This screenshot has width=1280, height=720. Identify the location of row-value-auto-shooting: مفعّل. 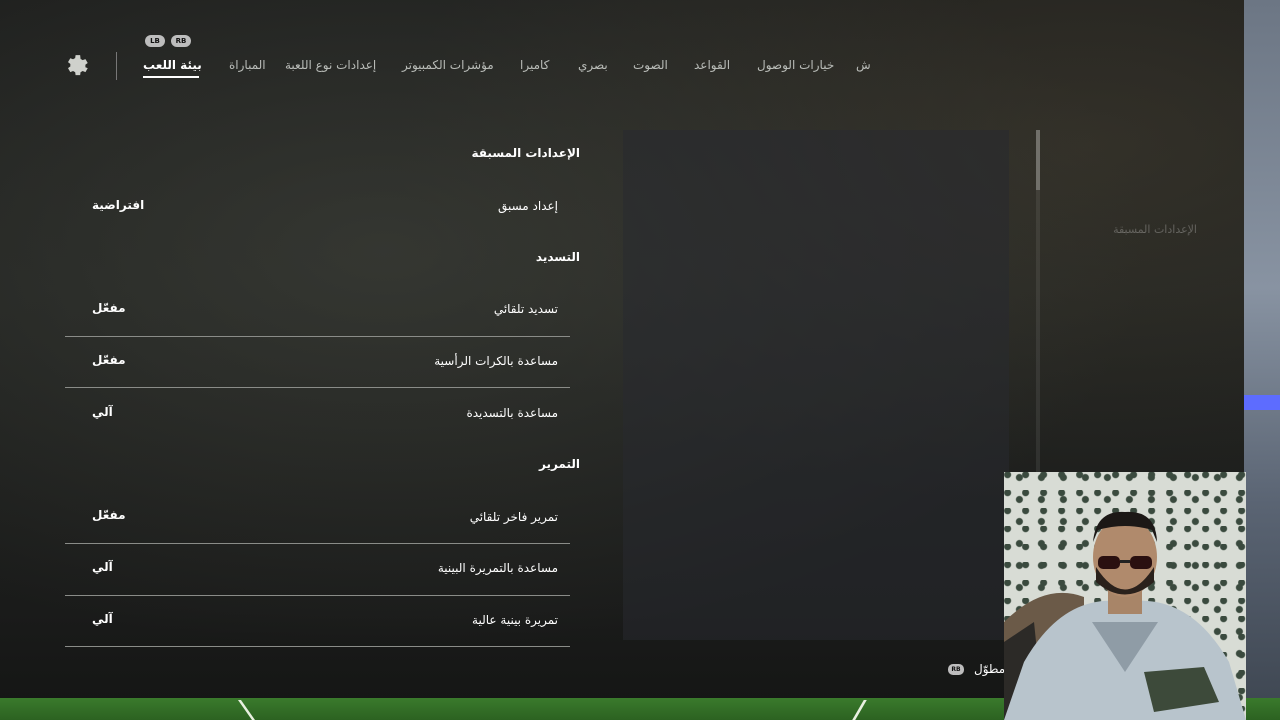
(109, 308).